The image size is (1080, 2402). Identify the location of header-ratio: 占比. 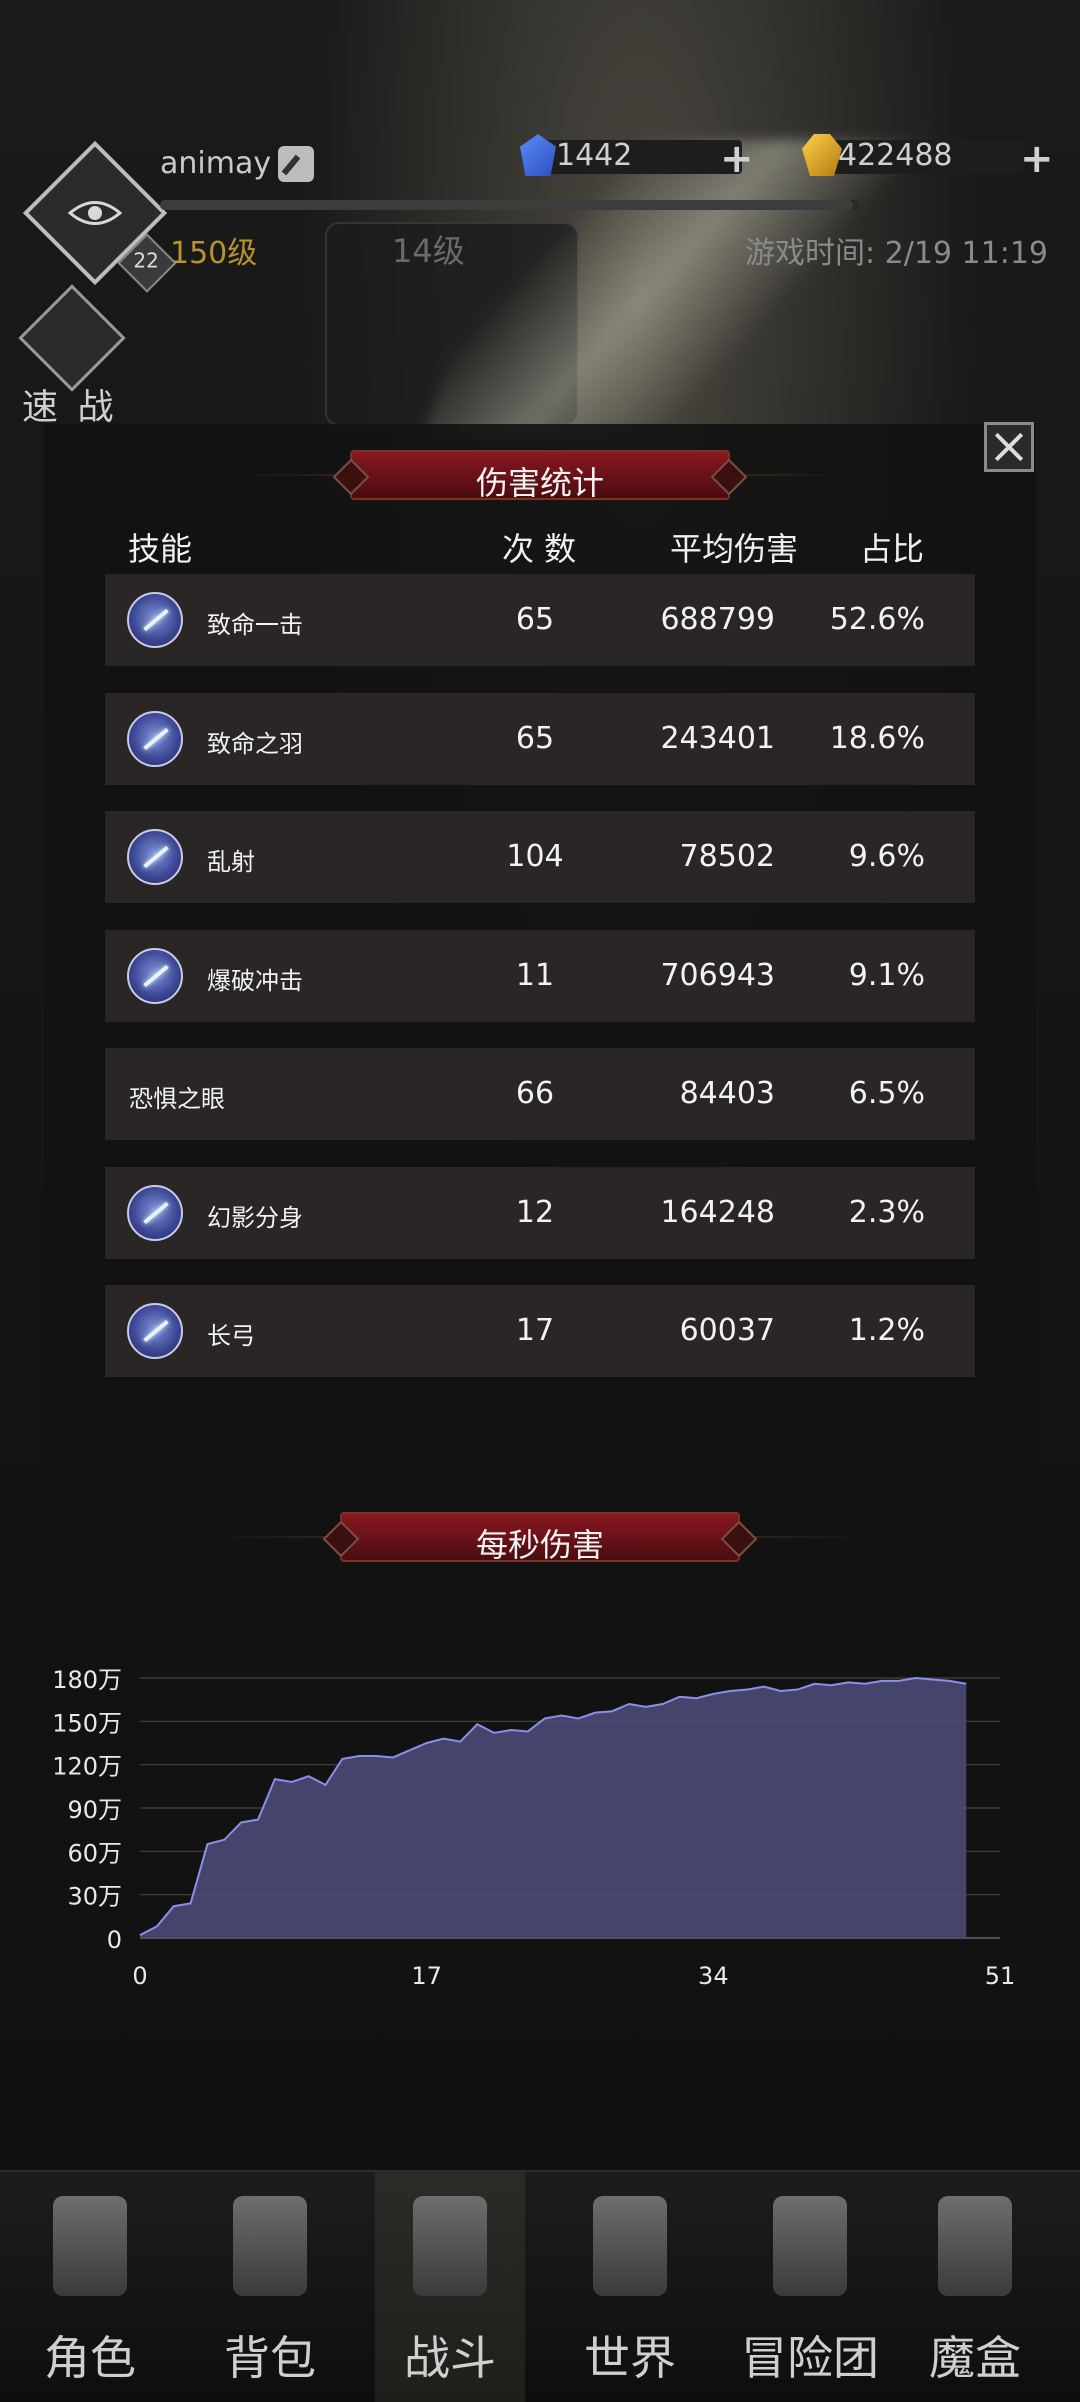
(892, 549).